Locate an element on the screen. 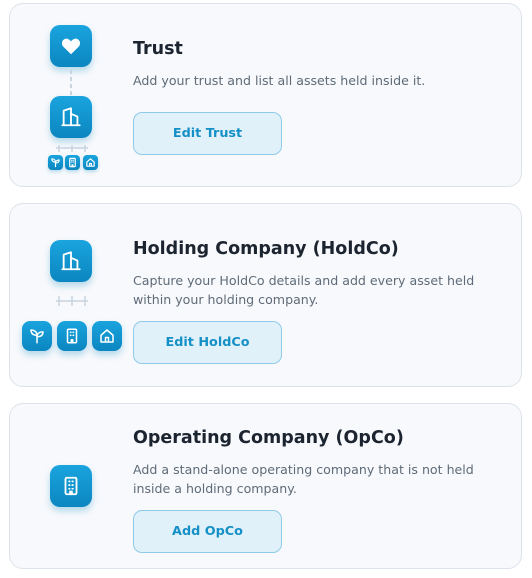  edit-holdco-button: Edit HoldCo is located at coordinates (207, 342).